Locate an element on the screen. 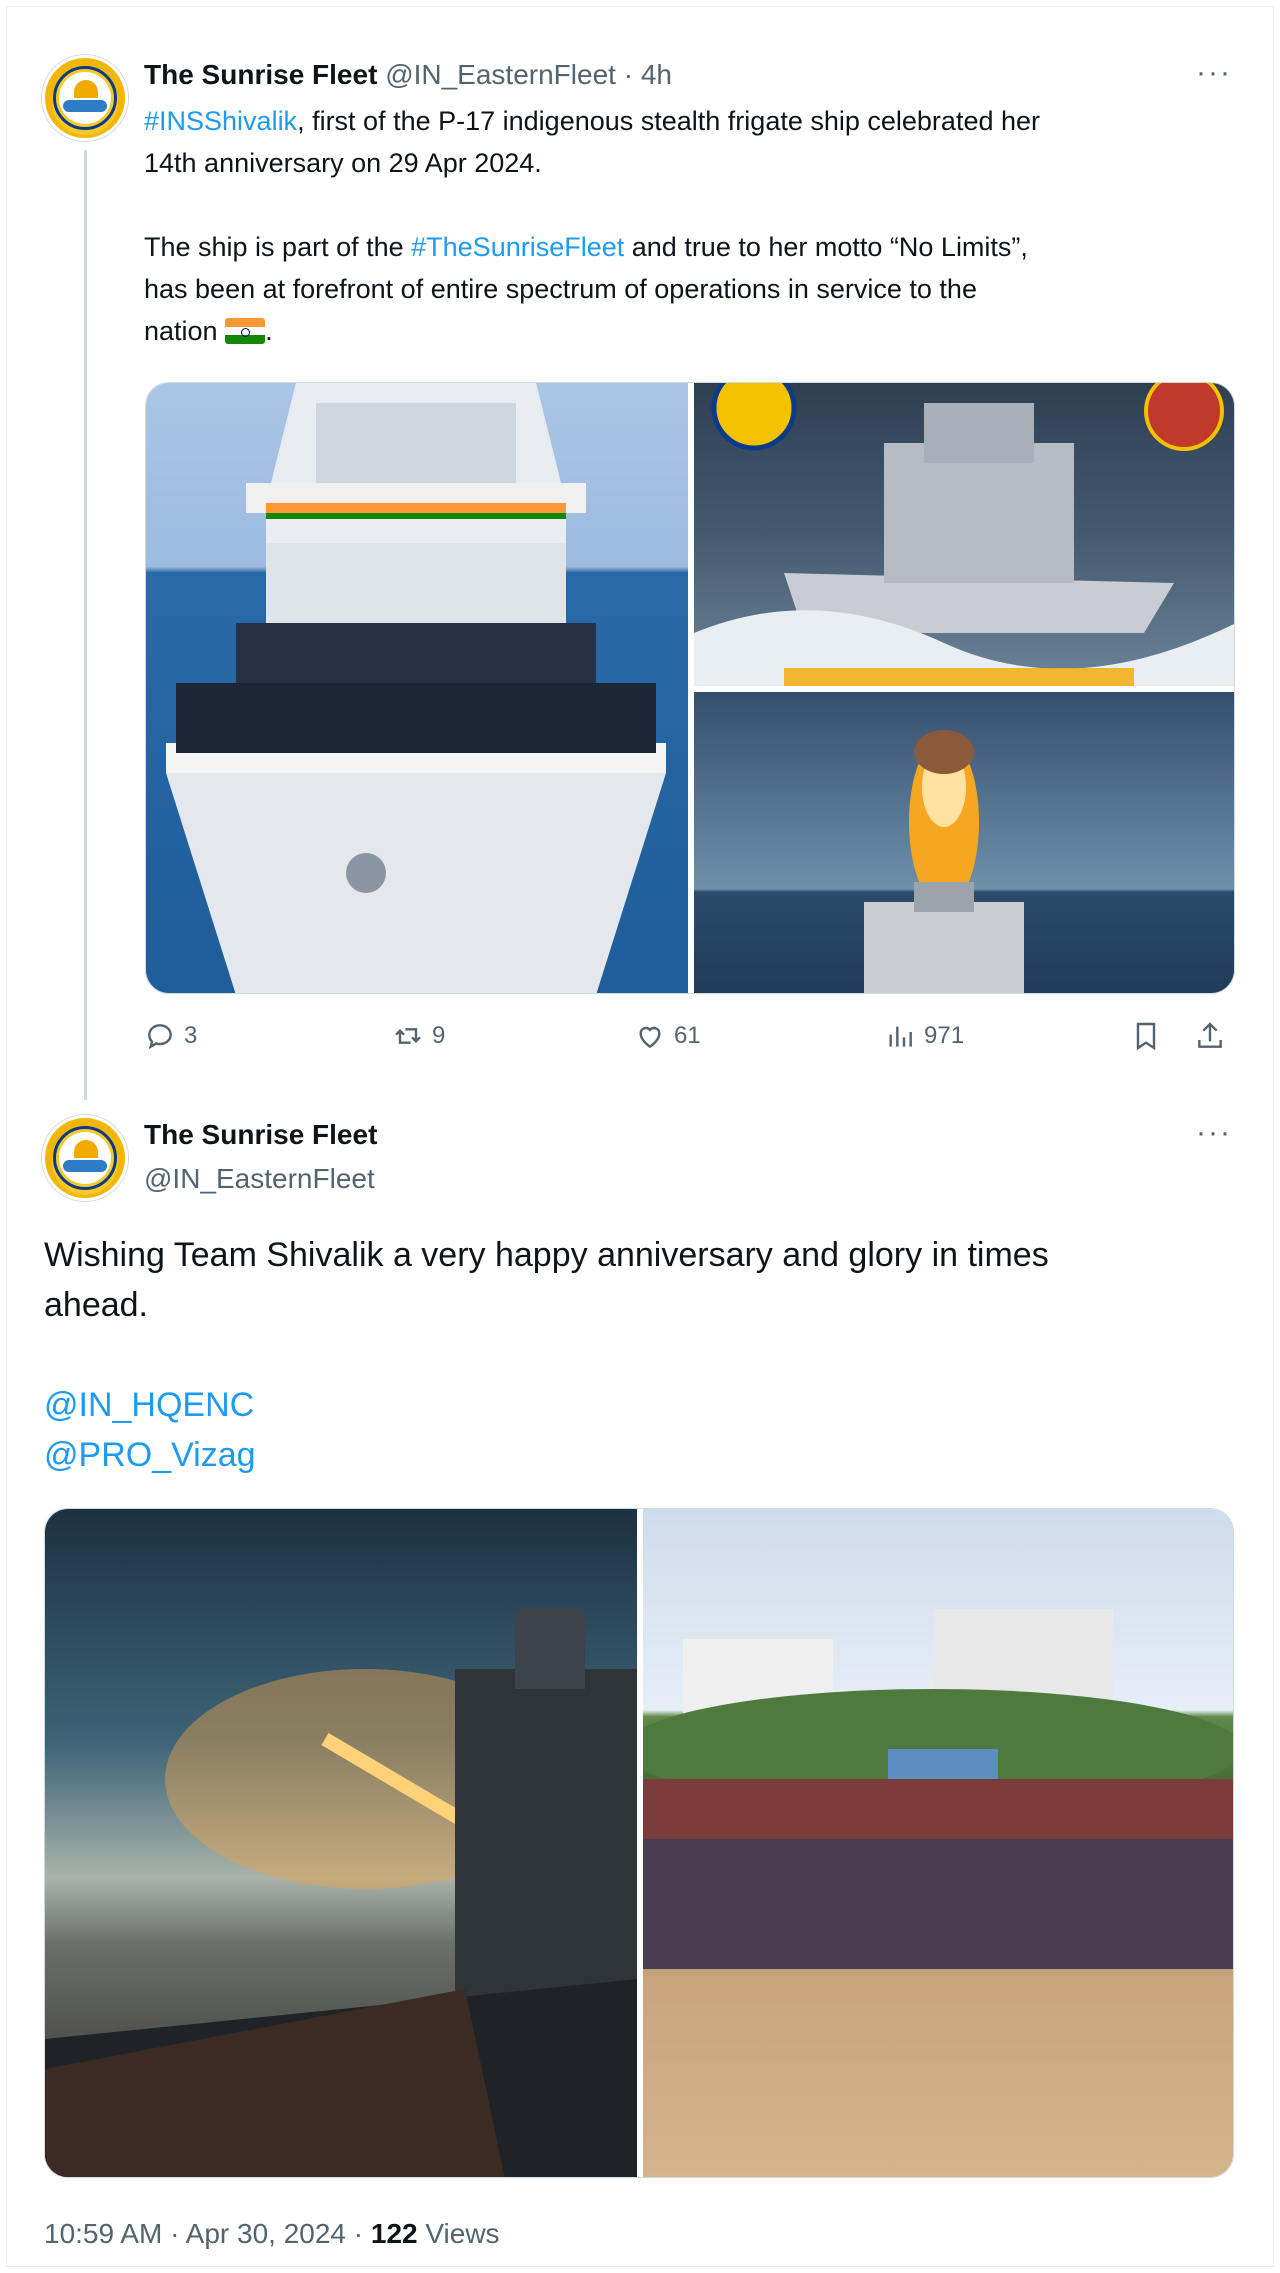  india-flag-icon is located at coordinates (245, 331).